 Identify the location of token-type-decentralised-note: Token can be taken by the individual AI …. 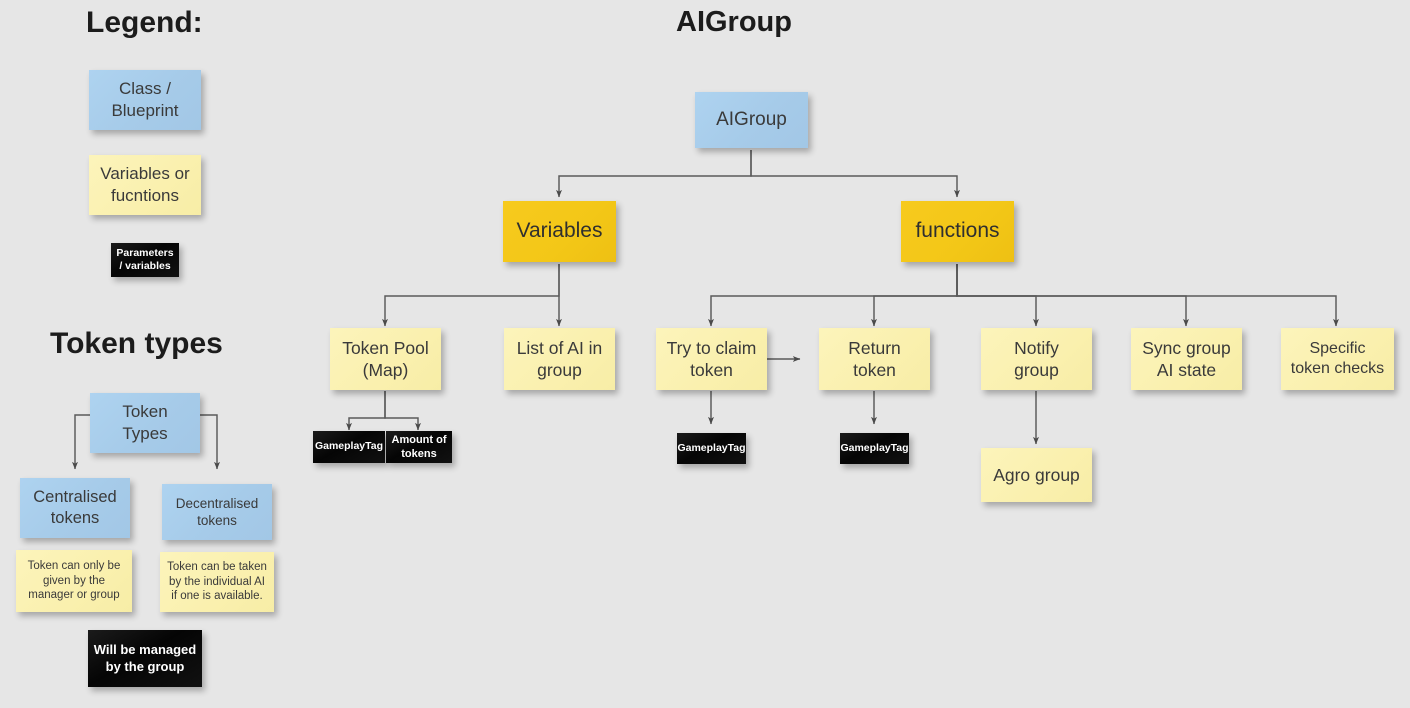
(217, 582).